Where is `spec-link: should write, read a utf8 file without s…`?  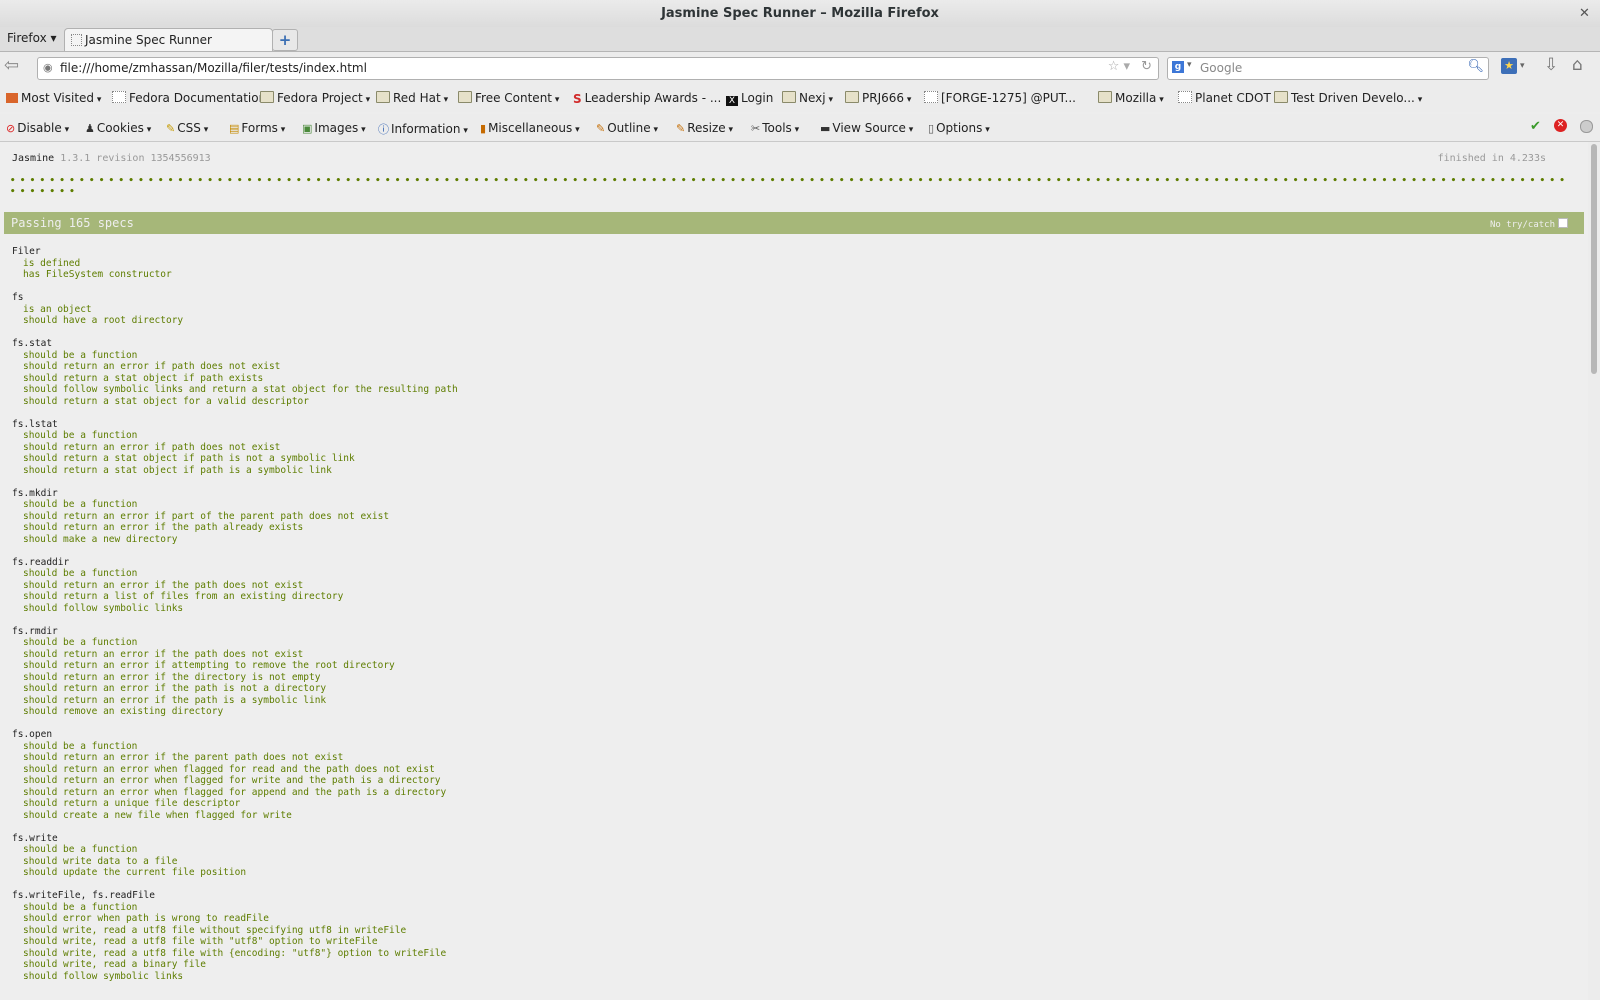
spec-link: should write, read a utf8 file without s… is located at coordinates (235, 931).